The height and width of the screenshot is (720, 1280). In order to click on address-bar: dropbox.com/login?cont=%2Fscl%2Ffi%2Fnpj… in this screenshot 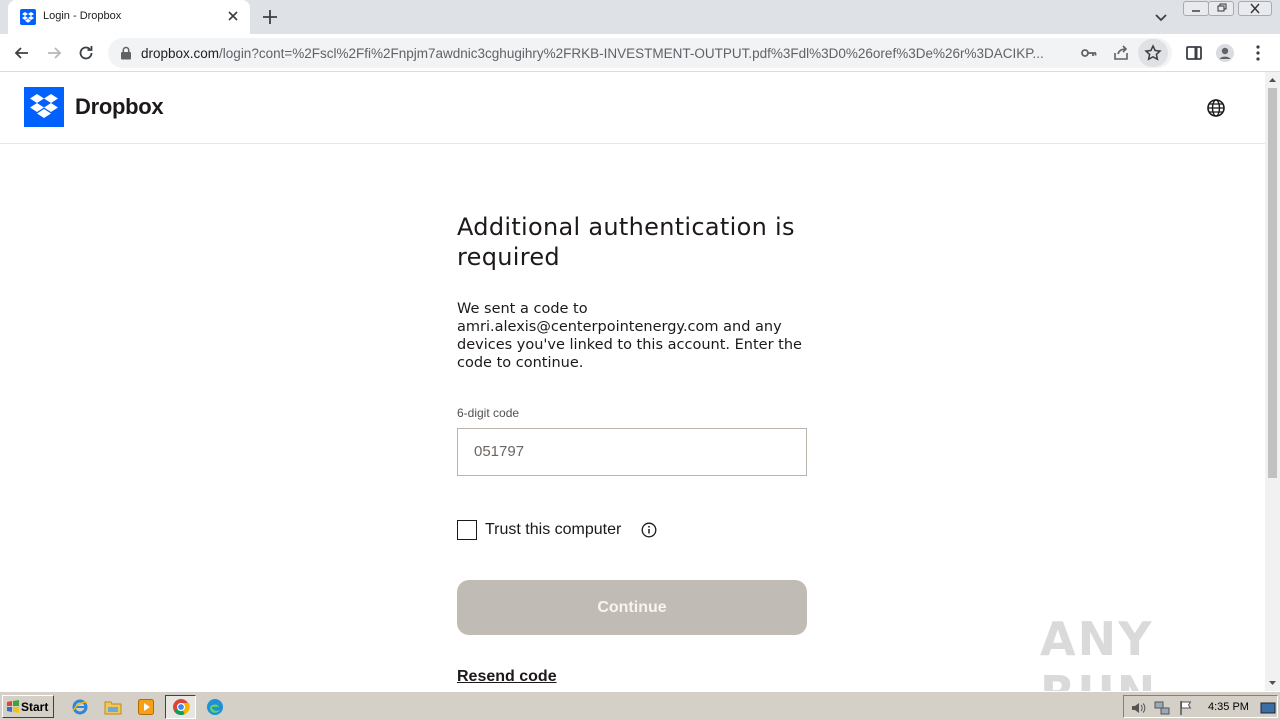, I will do `click(640, 53)`.